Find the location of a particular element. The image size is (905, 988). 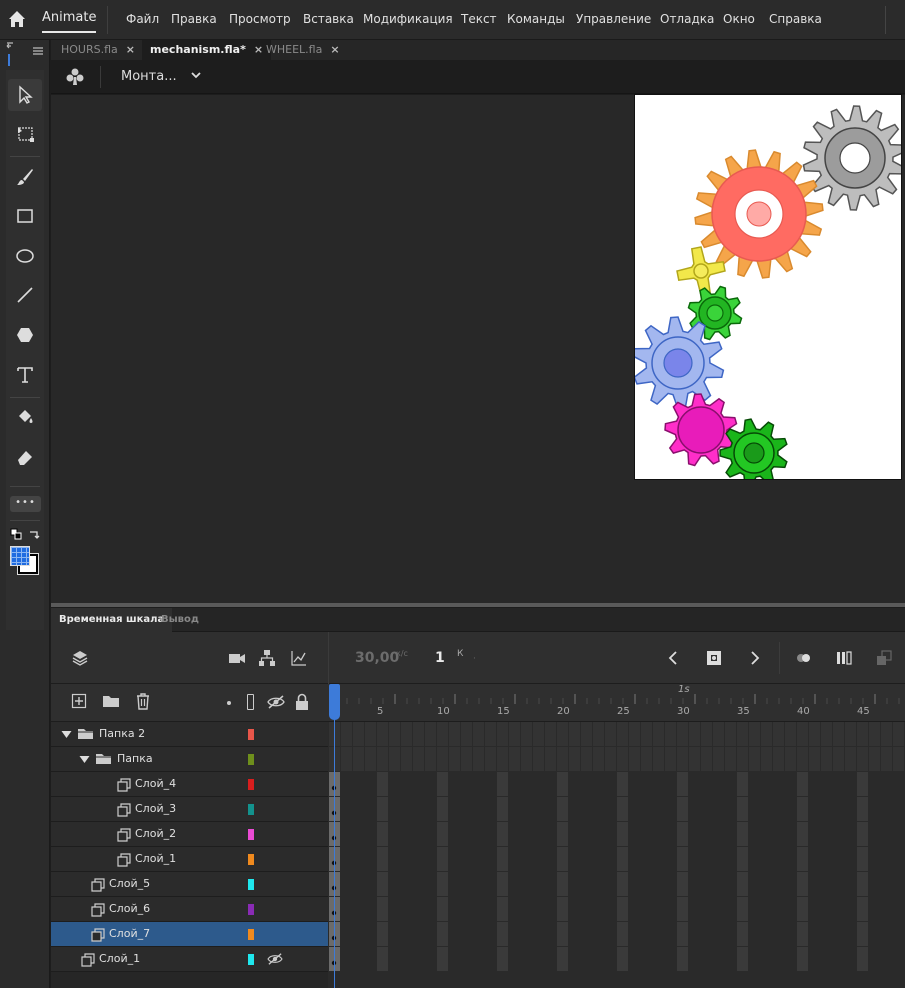

layer-row: Слой_6 is located at coordinates (189, 909).